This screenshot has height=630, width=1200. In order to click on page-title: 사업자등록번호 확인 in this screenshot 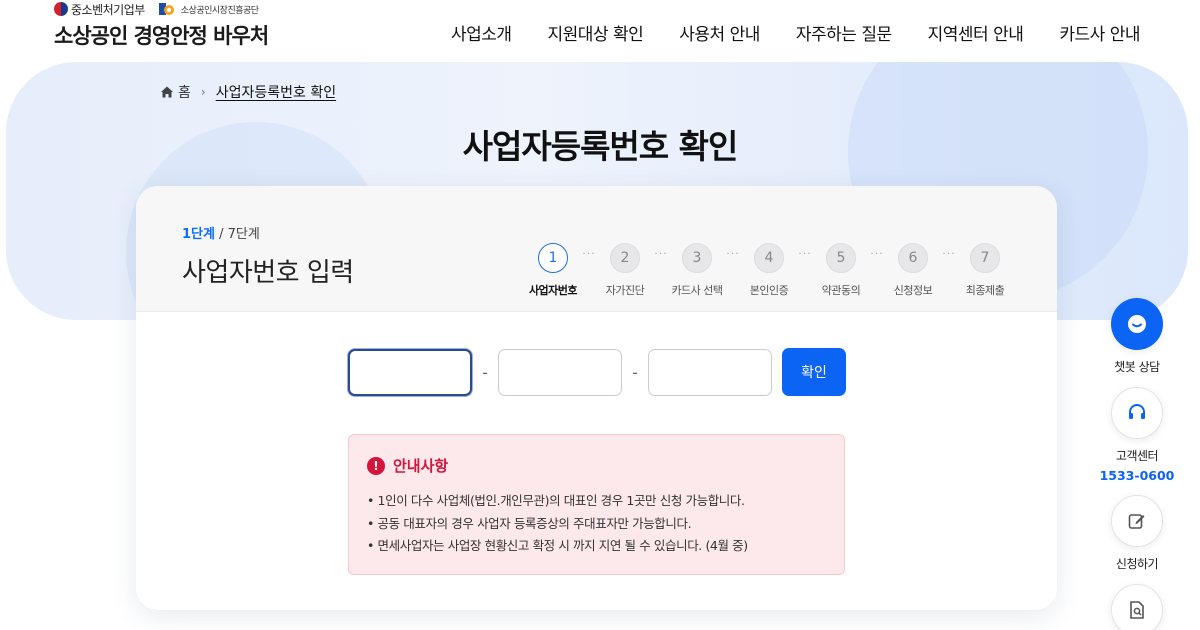, I will do `click(600, 146)`.